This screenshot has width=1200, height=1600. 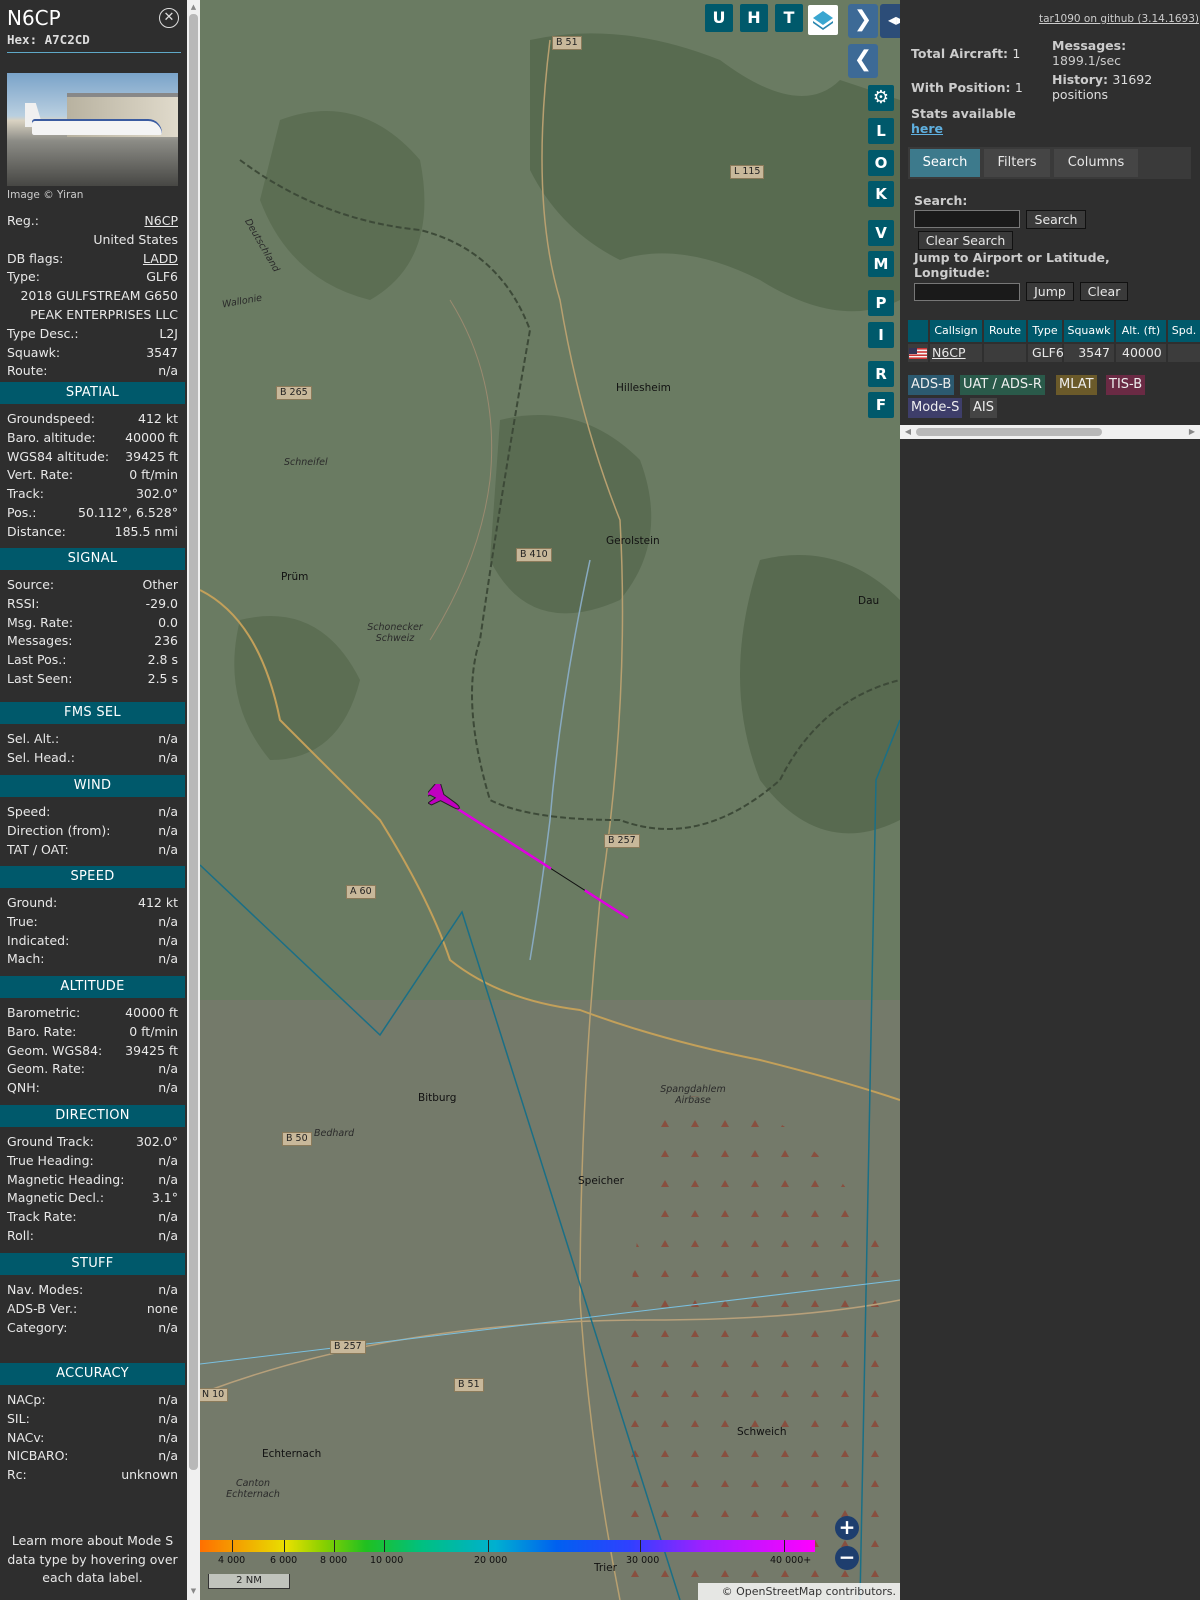 I want to click on info-label: True Heading:, so click(x=50, y=1161).